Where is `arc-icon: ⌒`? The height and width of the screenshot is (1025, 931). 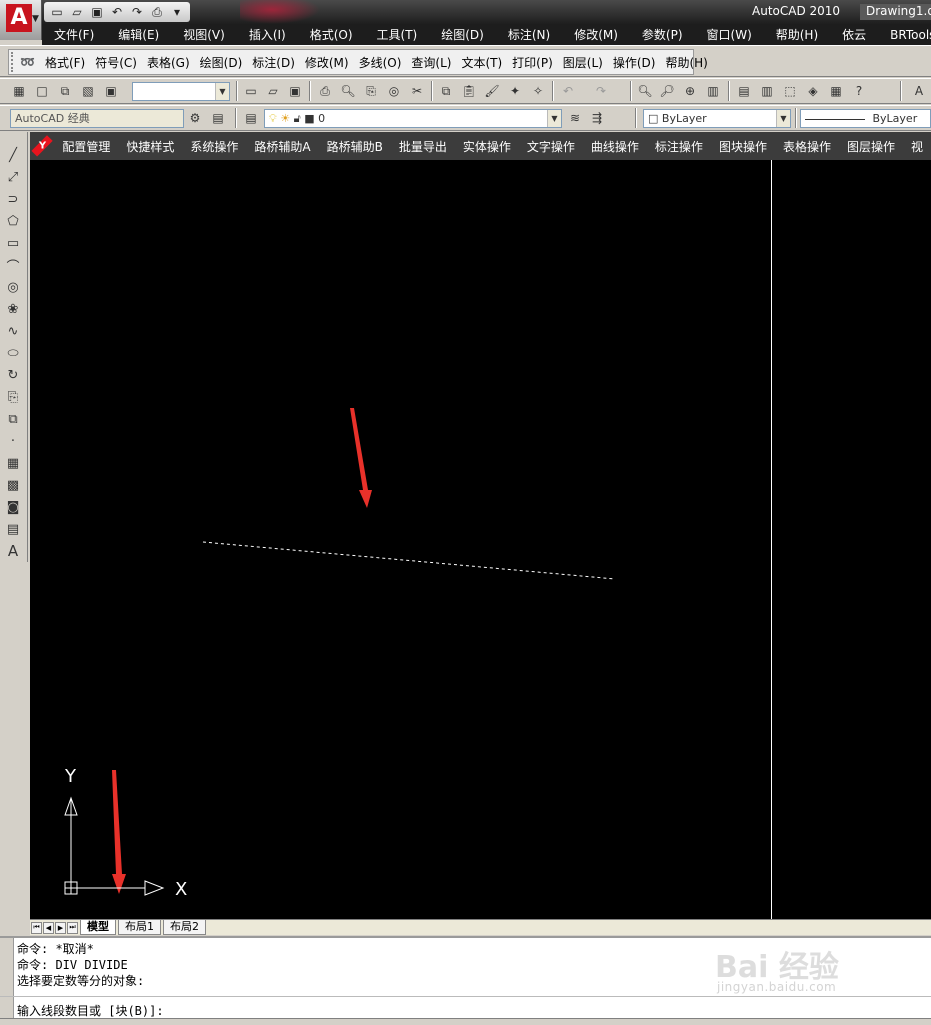
arc-icon: ⌒ is located at coordinates (13, 265).